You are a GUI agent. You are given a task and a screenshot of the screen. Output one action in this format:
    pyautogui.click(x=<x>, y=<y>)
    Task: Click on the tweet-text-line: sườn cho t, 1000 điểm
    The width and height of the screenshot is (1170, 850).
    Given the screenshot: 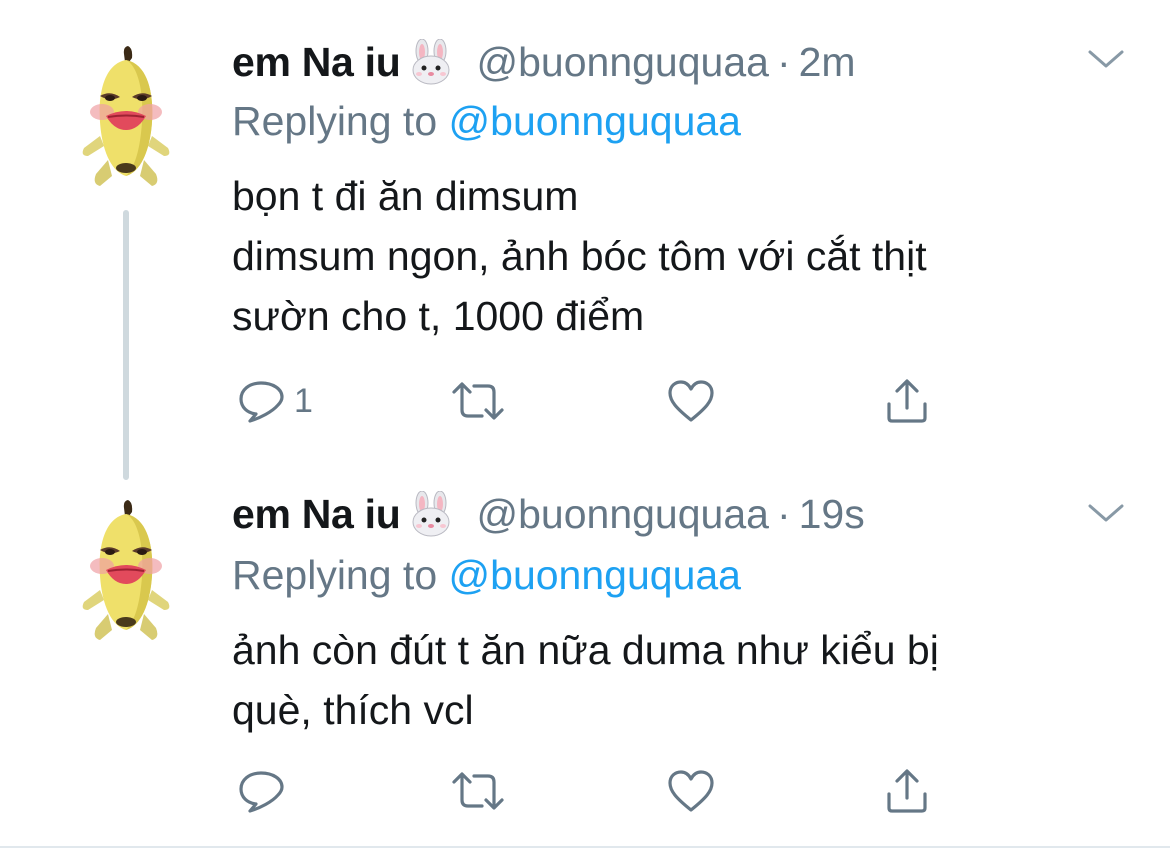 What is the action you would take?
    pyautogui.click(x=438, y=316)
    